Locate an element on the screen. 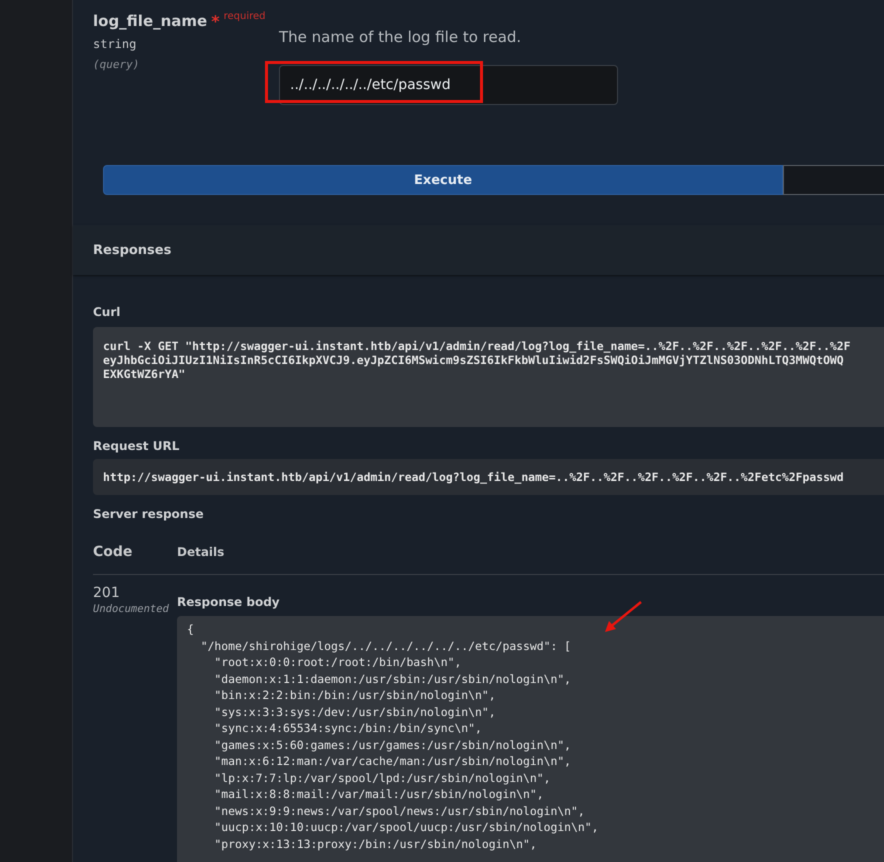 The width and height of the screenshot is (884, 862). parameter-type: string is located at coordinates (115, 44).